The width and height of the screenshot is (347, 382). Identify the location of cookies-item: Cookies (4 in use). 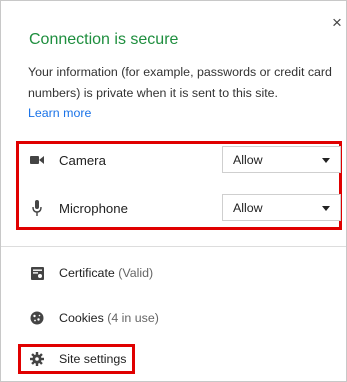
(94, 318).